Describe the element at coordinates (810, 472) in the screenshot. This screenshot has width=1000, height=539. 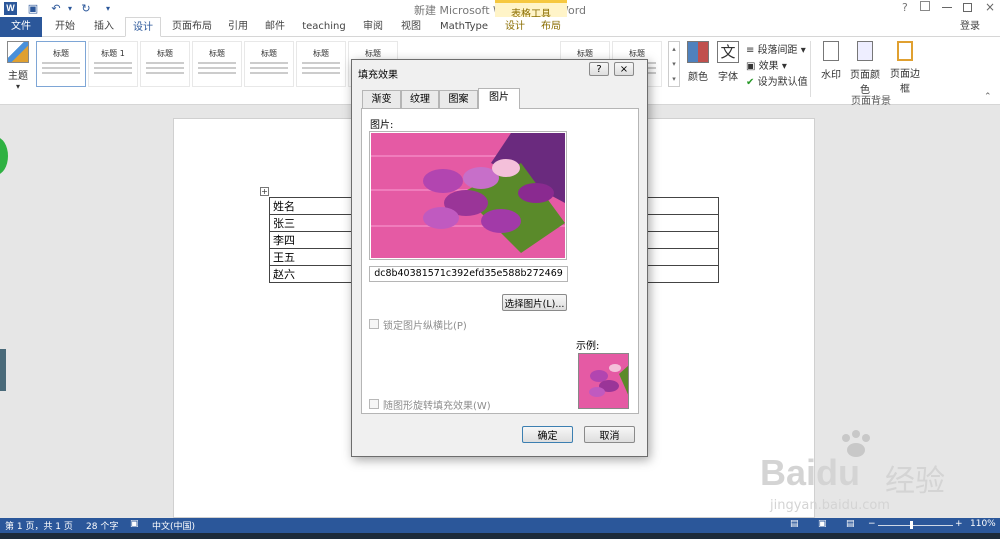
I see `watermark-brand: Baidu` at that location.